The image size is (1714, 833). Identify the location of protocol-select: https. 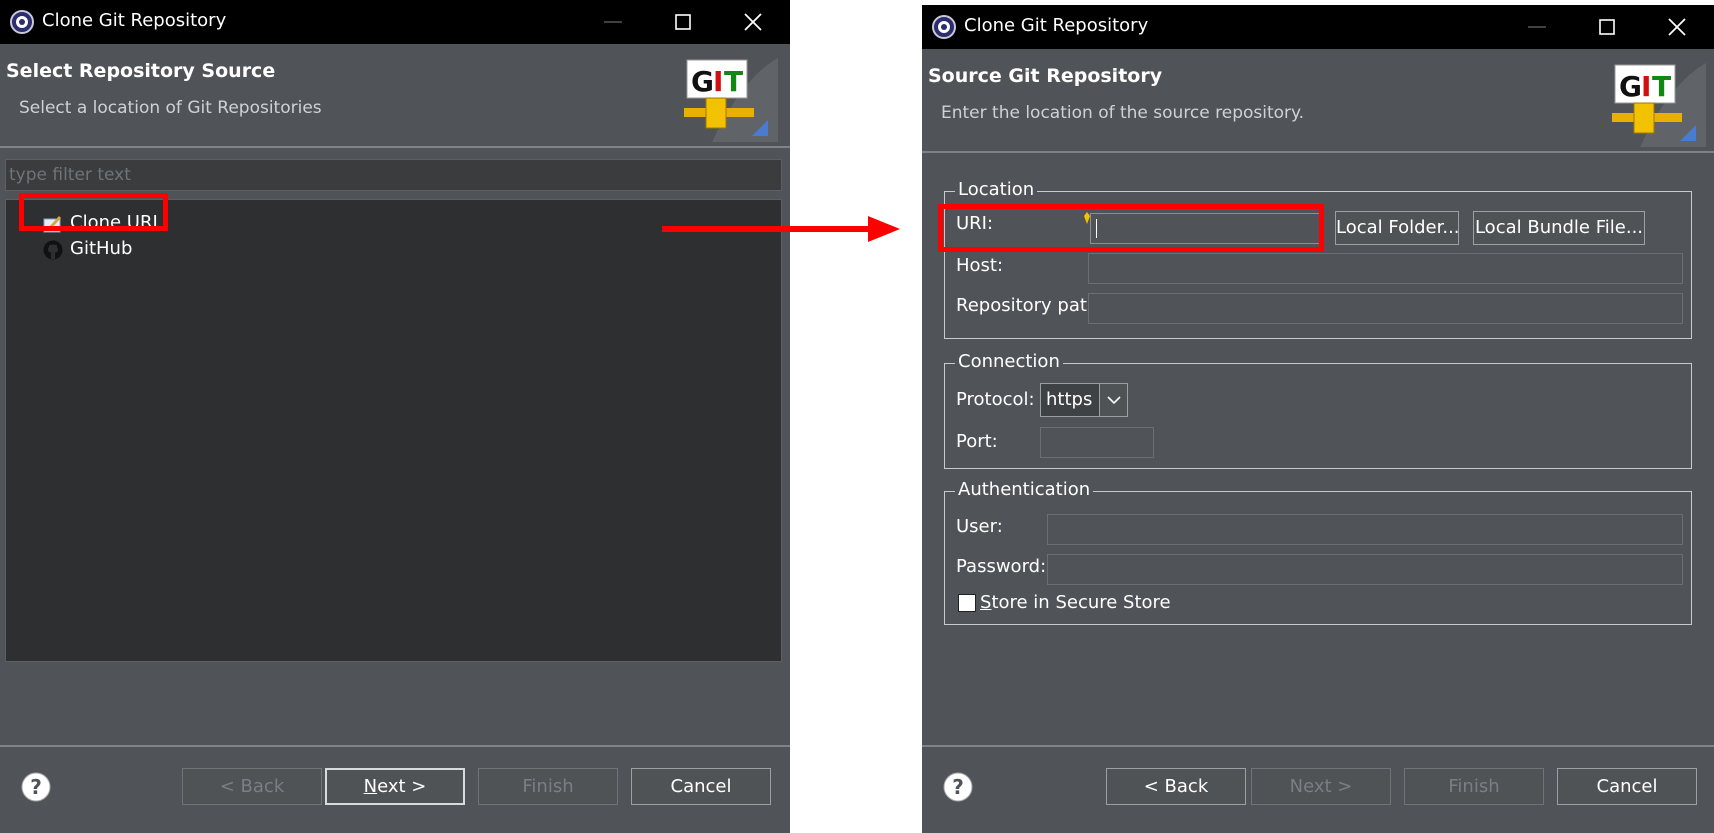
(1084, 400).